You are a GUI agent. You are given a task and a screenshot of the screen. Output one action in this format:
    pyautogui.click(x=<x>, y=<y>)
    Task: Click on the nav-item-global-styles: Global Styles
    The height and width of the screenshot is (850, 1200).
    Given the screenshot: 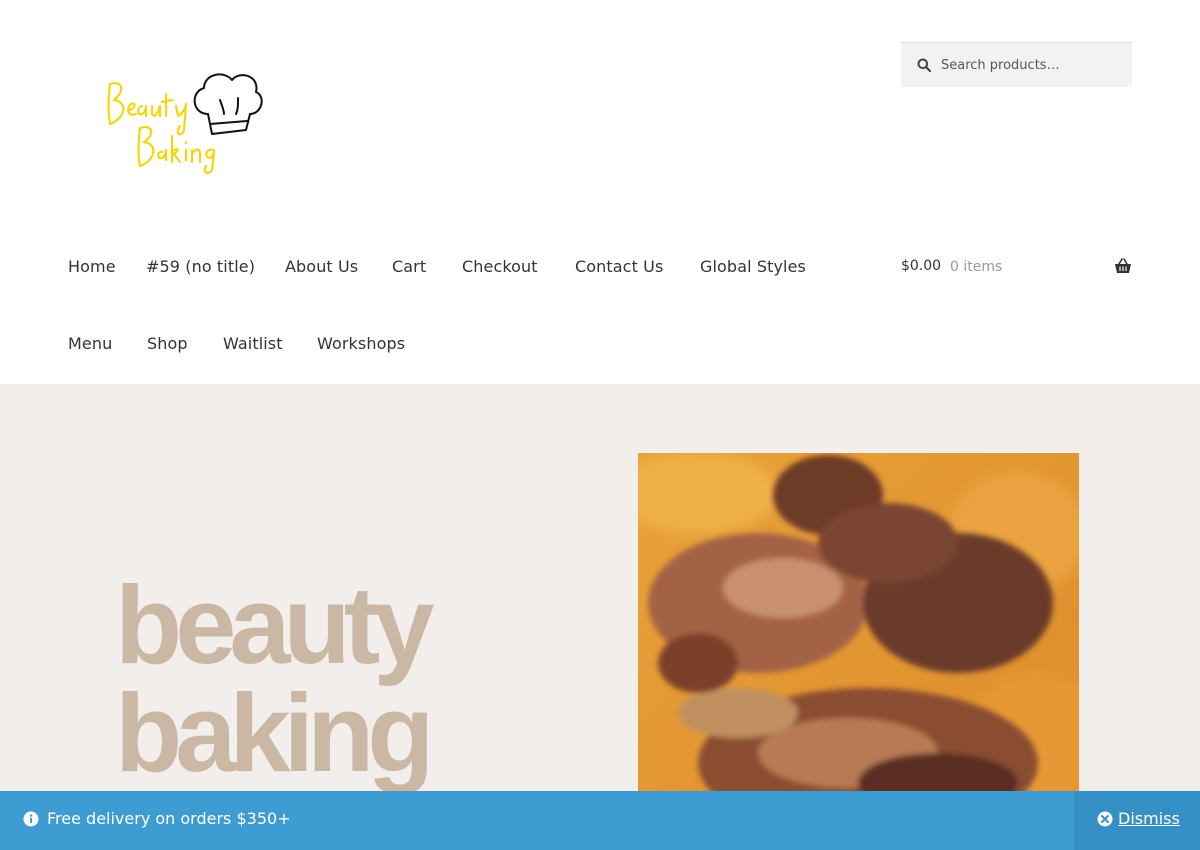 What is the action you would take?
    pyautogui.click(x=753, y=266)
    